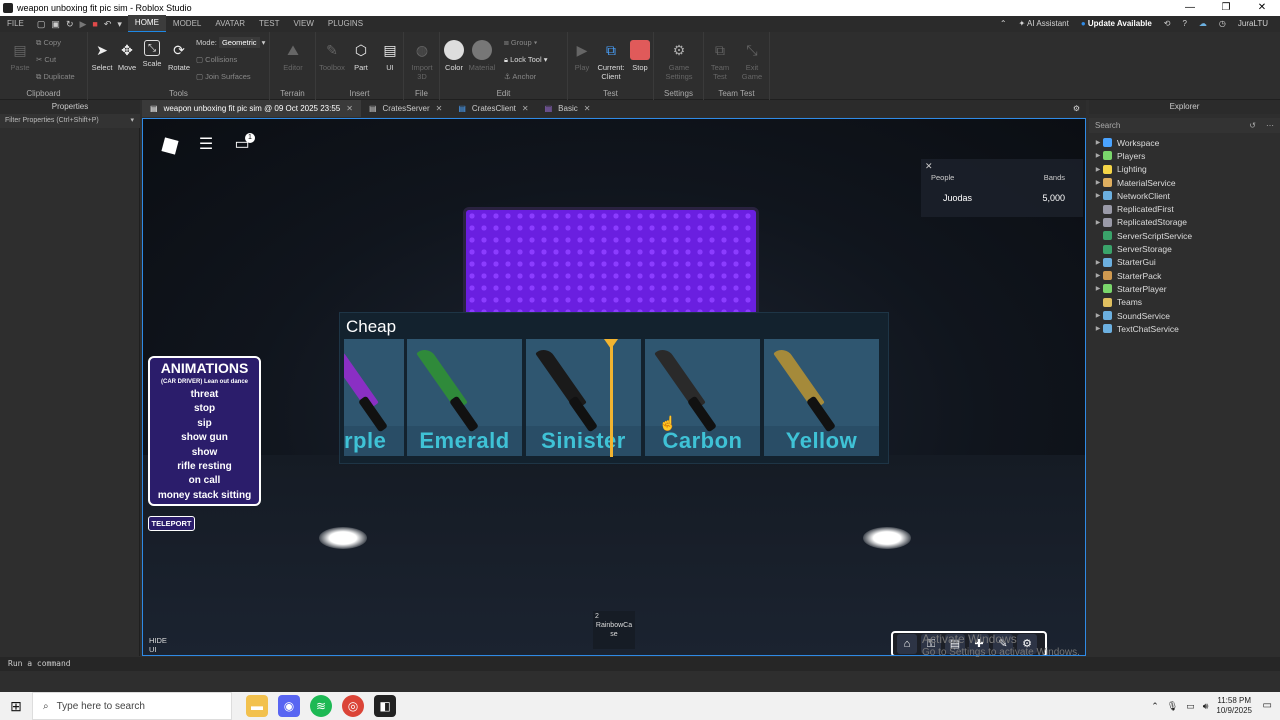 The image size is (1280, 720). Describe the element at coordinates (1140, 208) in the screenshot. I see `explorer-item: ReplicatedFirst` at that location.